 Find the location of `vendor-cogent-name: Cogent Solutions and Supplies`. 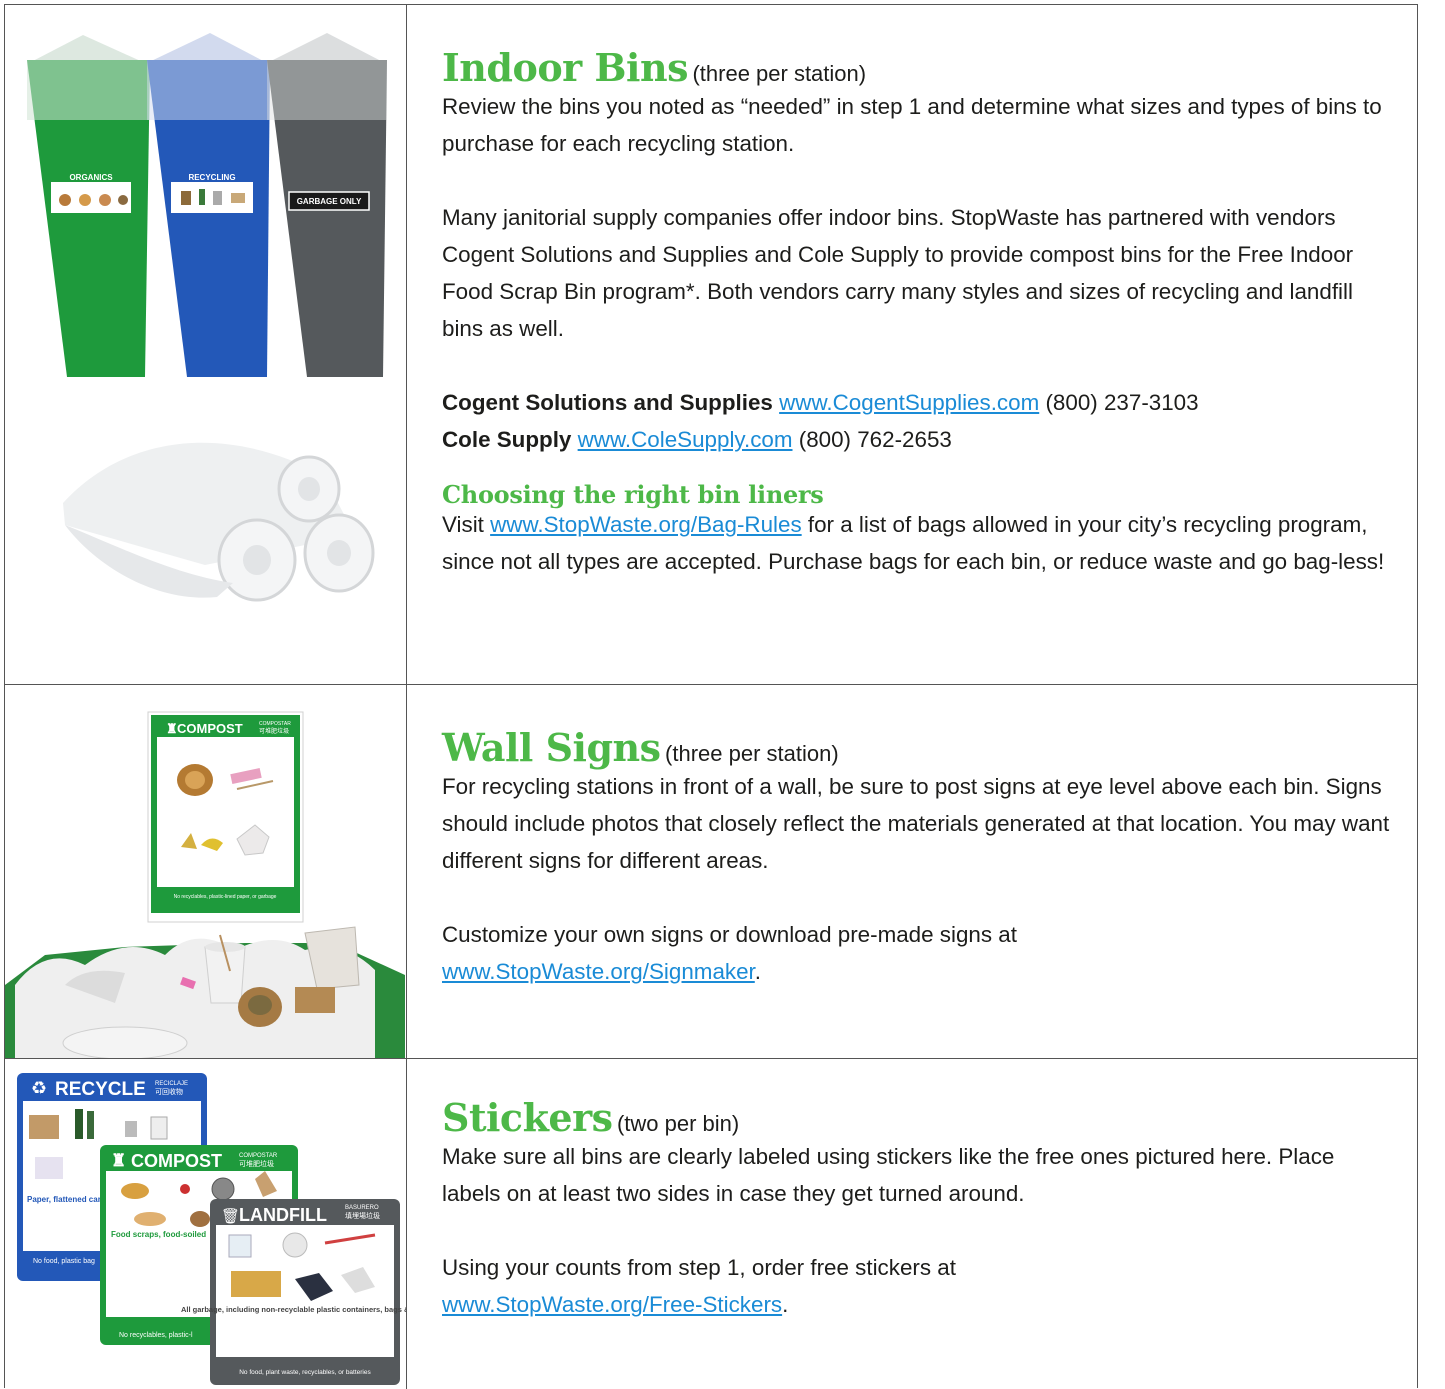

vendor-cogent-name: Cogent Solutions and Supplies is located at coordinates (607, 402).